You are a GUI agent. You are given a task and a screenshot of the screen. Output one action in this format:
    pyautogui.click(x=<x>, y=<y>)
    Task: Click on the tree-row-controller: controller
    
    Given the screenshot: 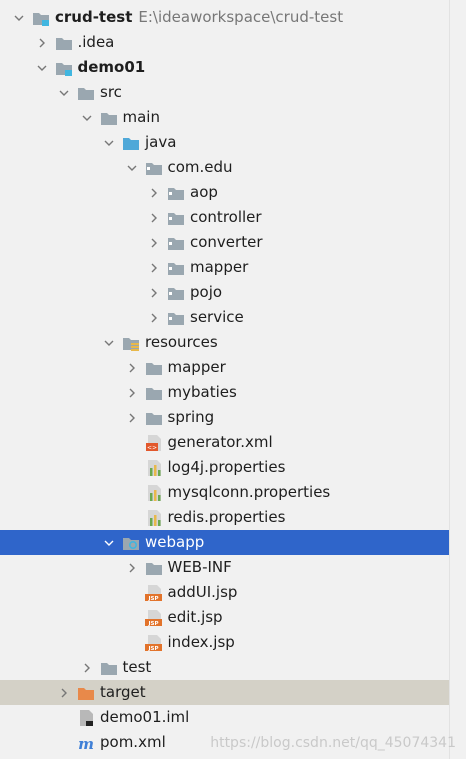 What is the action you would take?
    pyautogui.click(x=224, y=217)
    